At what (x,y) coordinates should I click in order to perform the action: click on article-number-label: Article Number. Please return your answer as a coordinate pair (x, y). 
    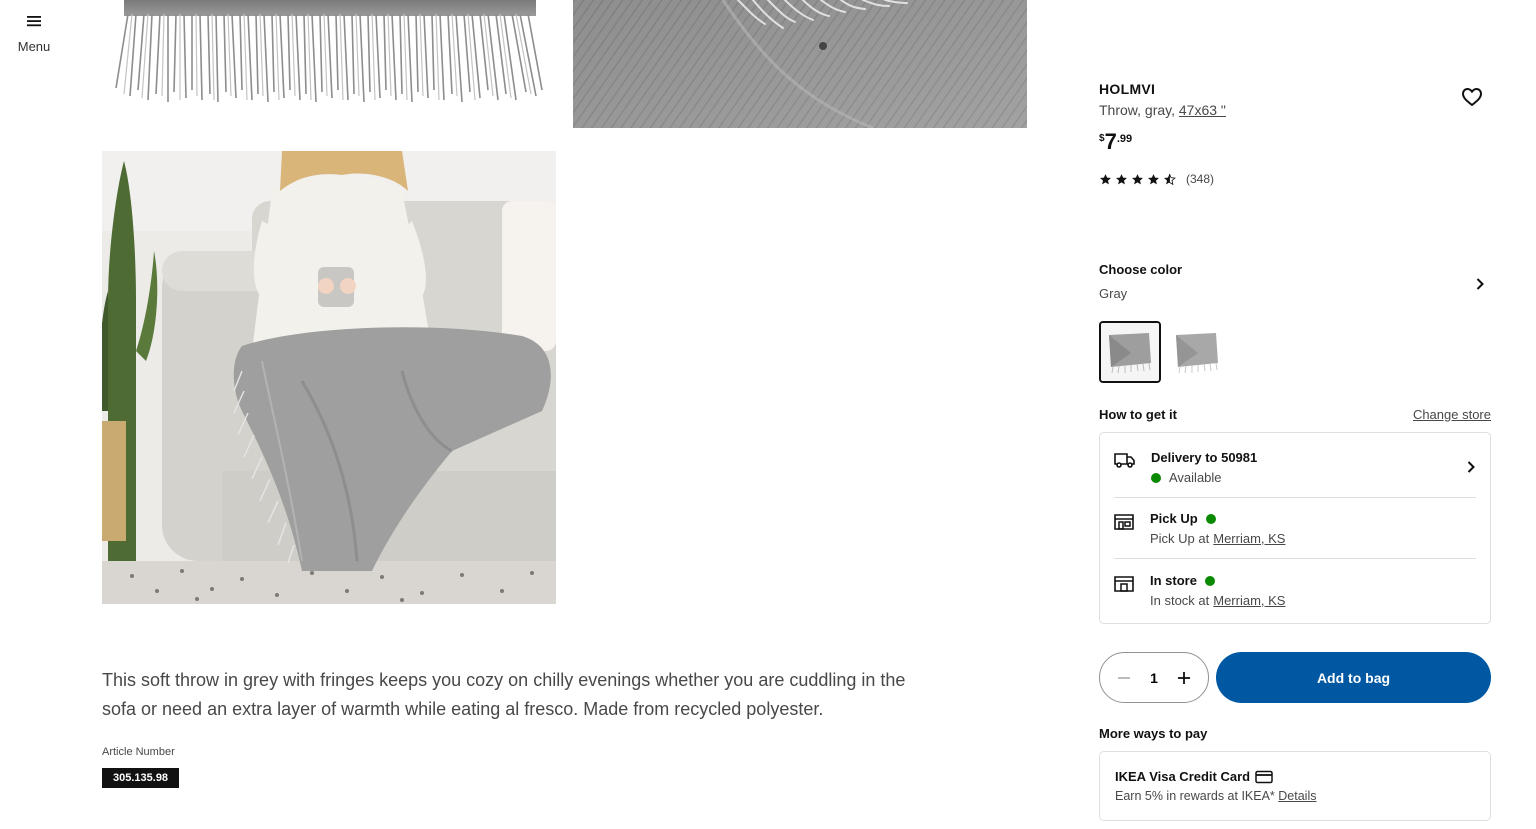
    Looking at the image, I should click on (138, 752).